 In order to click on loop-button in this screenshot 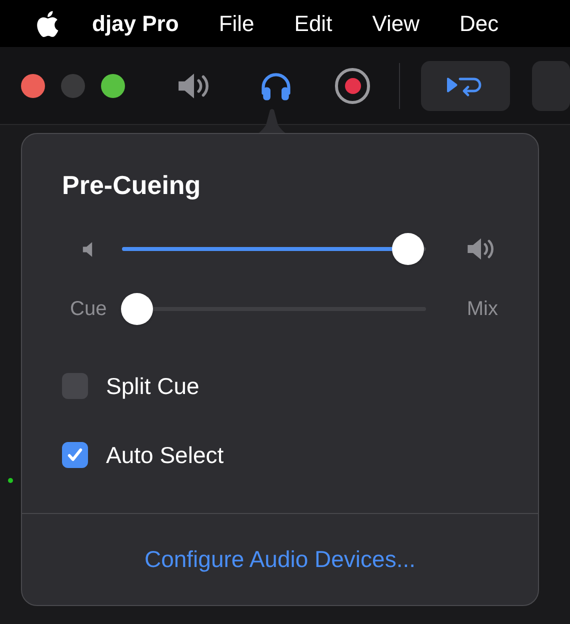, I will do `click(465, 85)`.